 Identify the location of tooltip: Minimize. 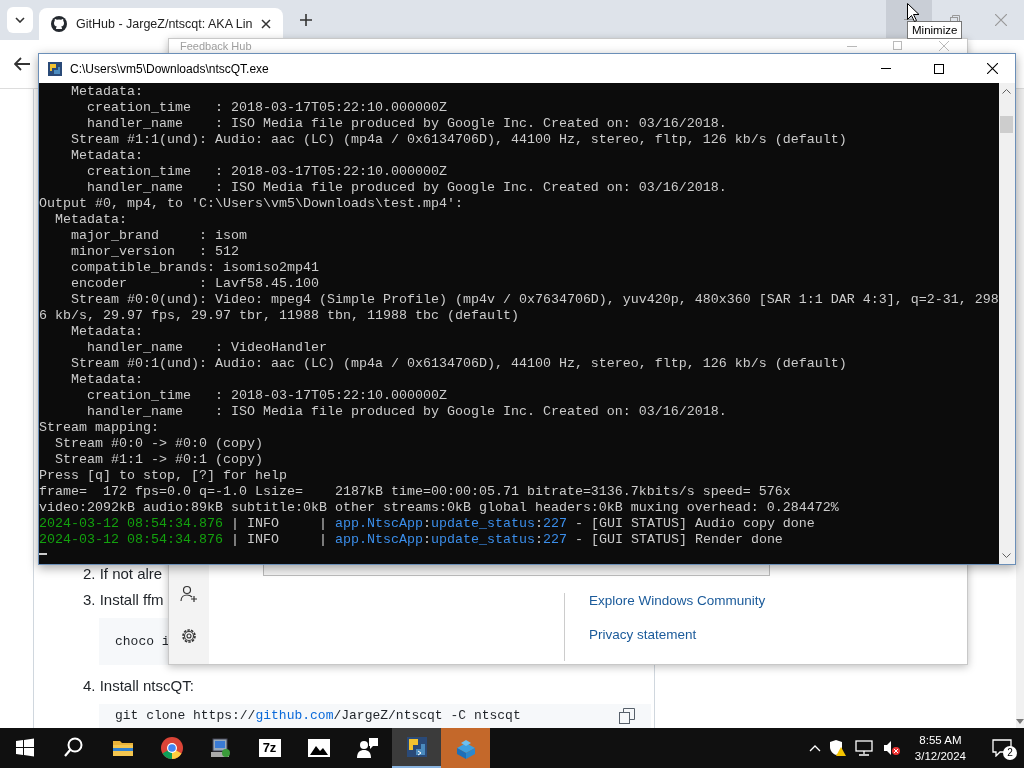
(935, 30).